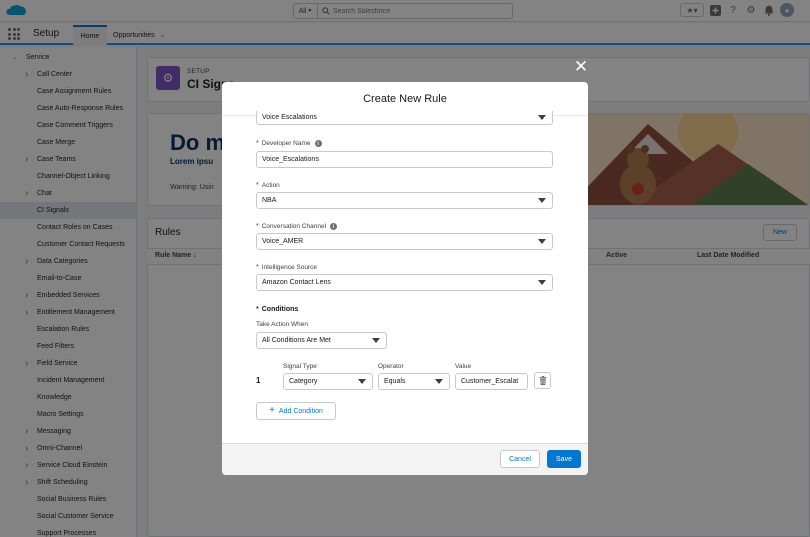 The height and width of the screenshot is (537, 810). What do you see at coordinates (404, 200) in the screenshot?
I see `action-select: NBA` at bounding box center [404, 200].